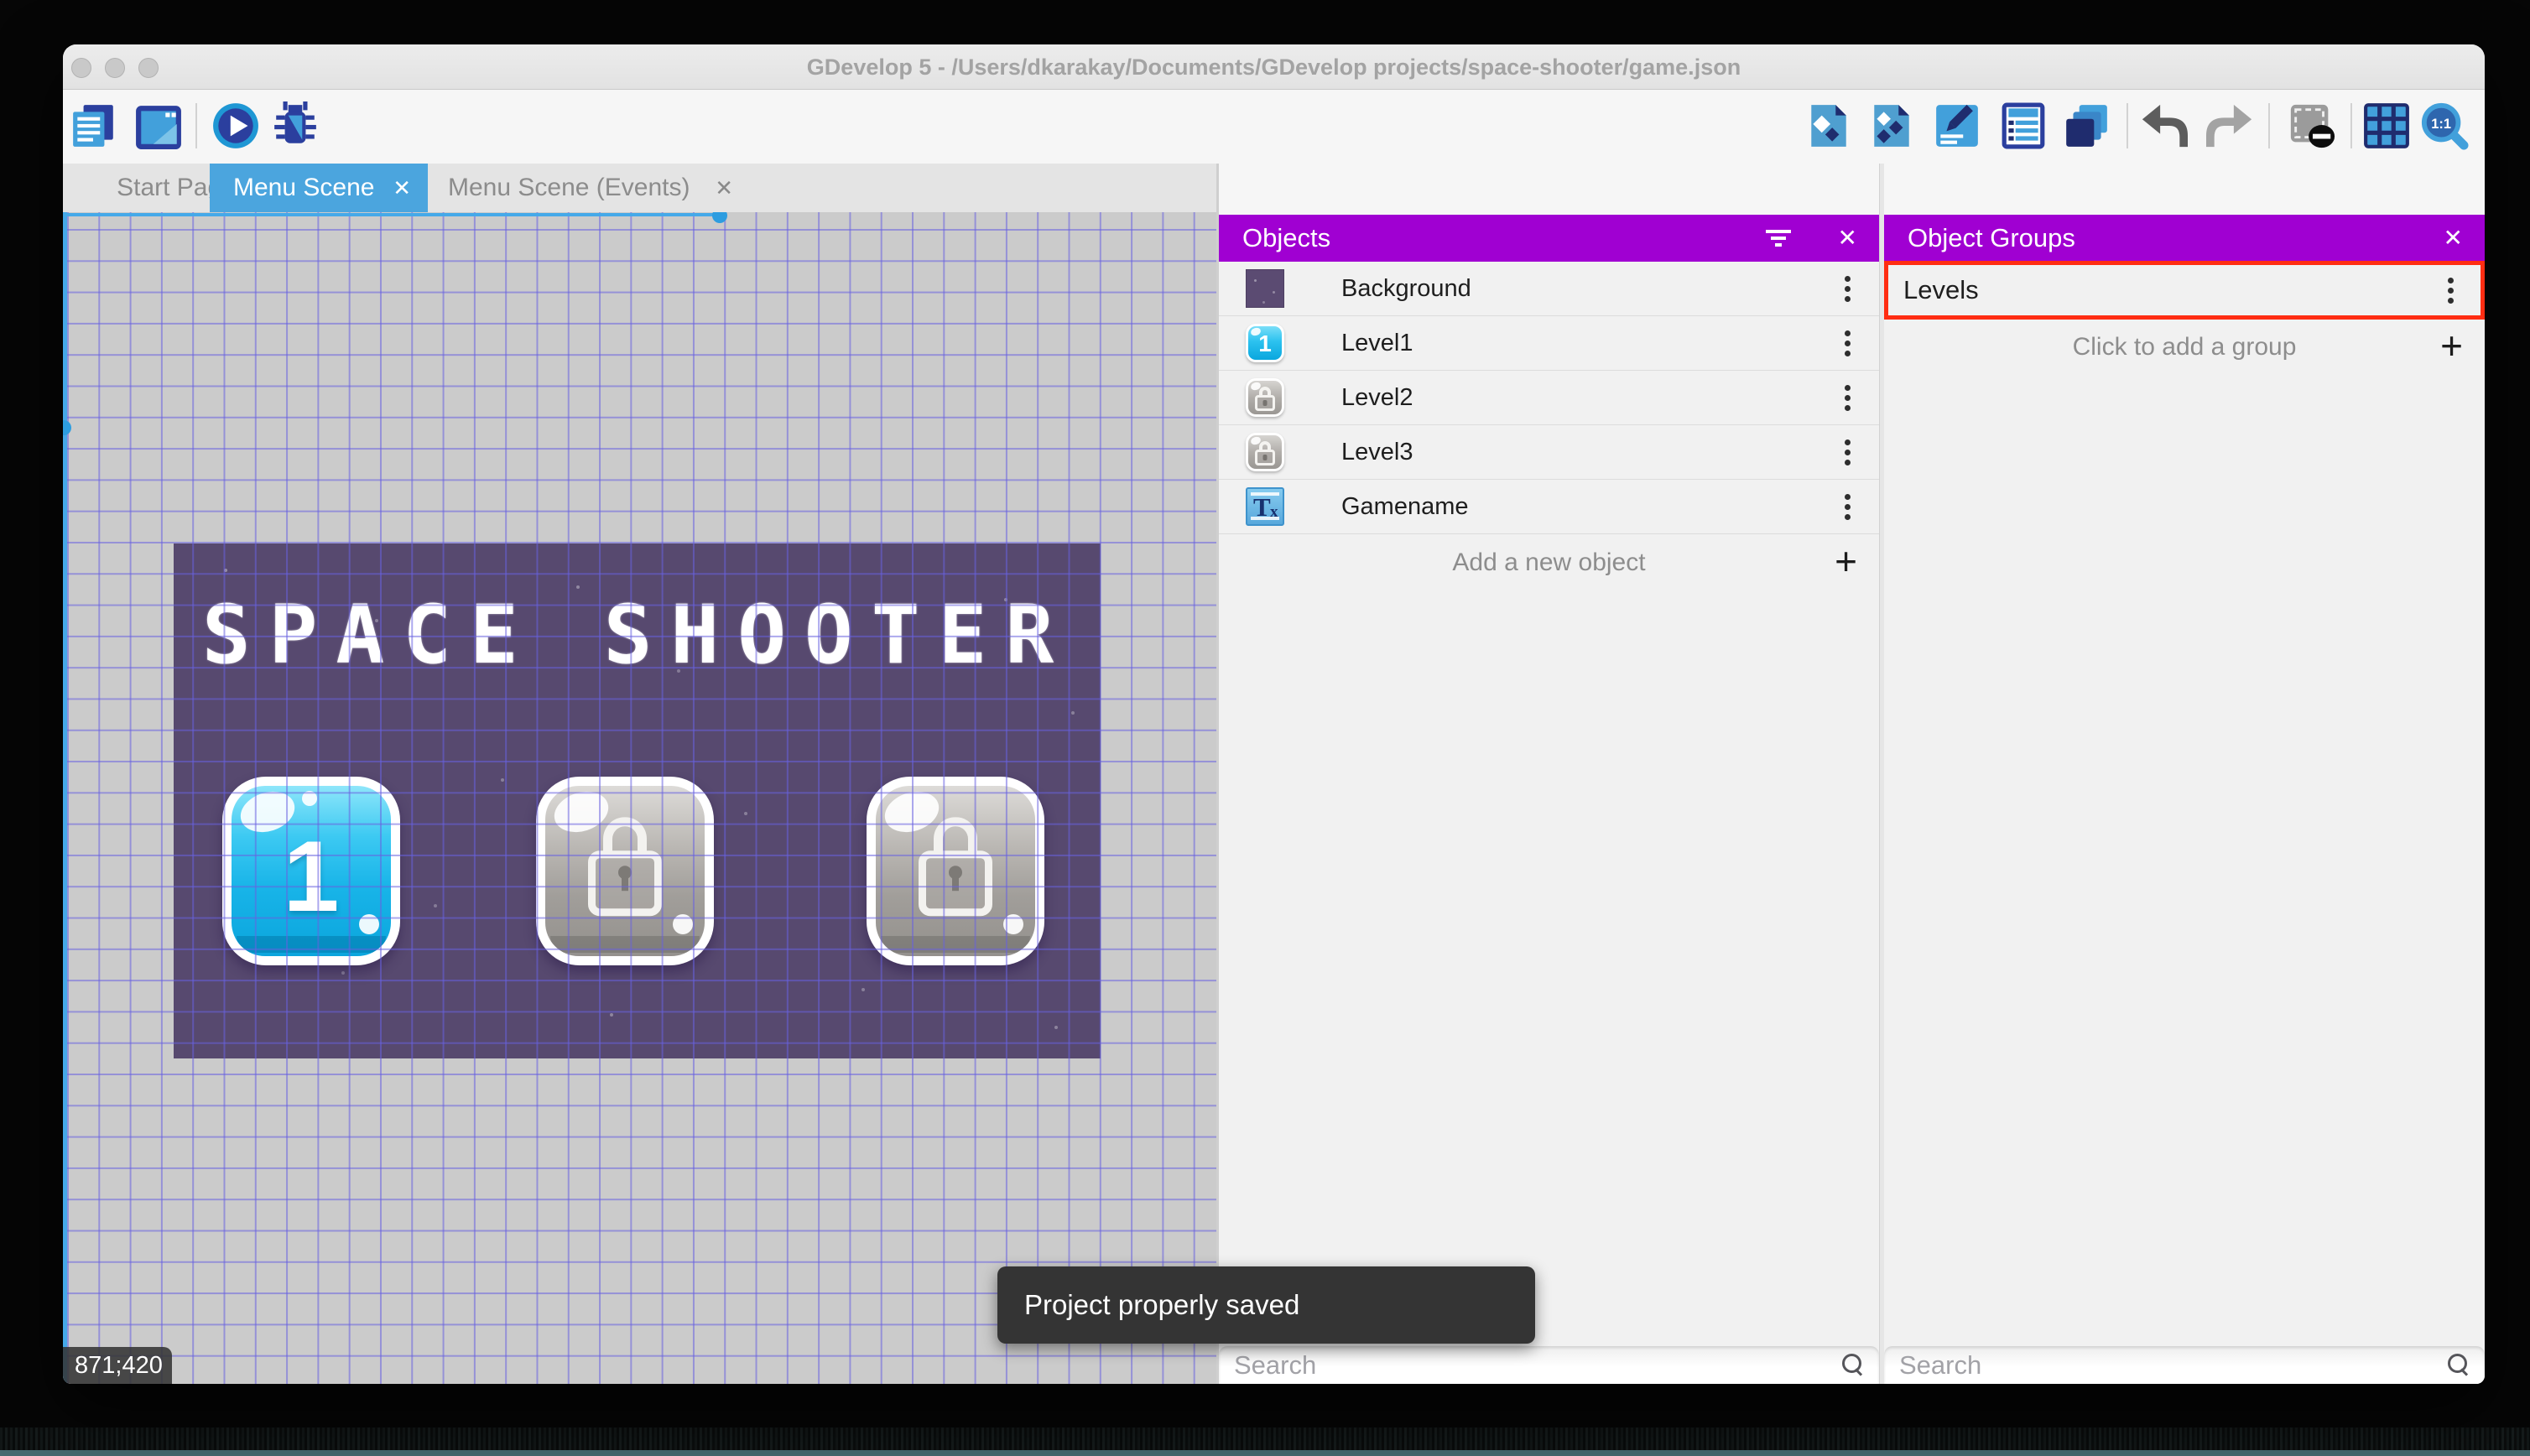 This screenshot has height=1456, width=2530. Describe the element at coordinates (1265, 397) in the screenshot. I see `level2-thumbnail` at that location.